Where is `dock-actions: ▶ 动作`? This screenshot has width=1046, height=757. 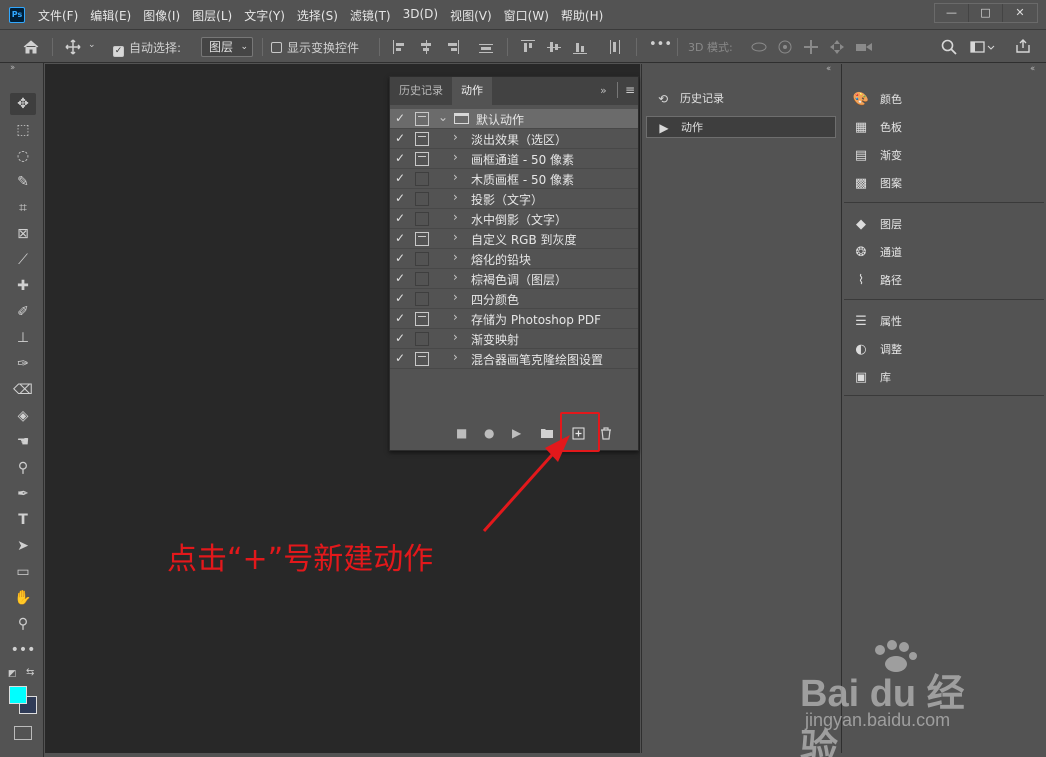
dock-actions: ▶ 动作 is located at coordinates (741, 127).